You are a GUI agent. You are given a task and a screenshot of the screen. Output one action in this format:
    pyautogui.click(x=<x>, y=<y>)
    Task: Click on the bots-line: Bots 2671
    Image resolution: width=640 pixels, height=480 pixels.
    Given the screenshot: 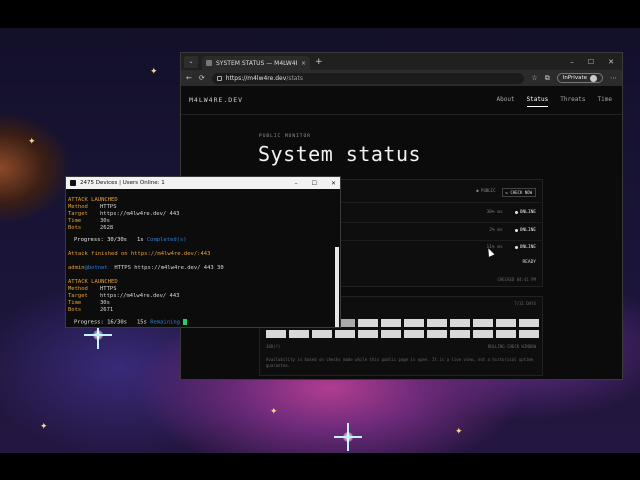 What is the action you would take?
    pyautogui.click(x=91, y=310)
    